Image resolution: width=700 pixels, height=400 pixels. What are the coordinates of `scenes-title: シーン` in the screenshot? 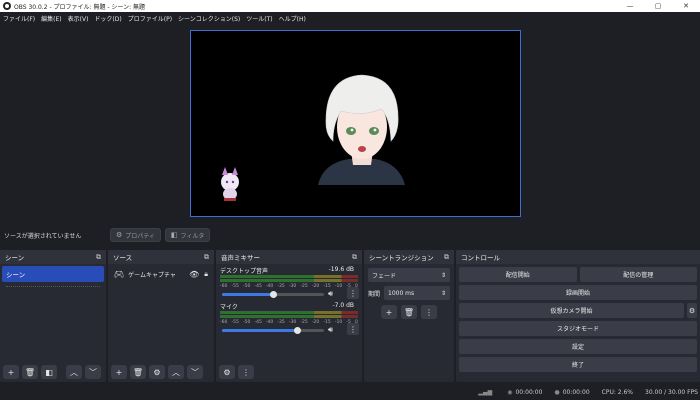 It's located at (15, 258).